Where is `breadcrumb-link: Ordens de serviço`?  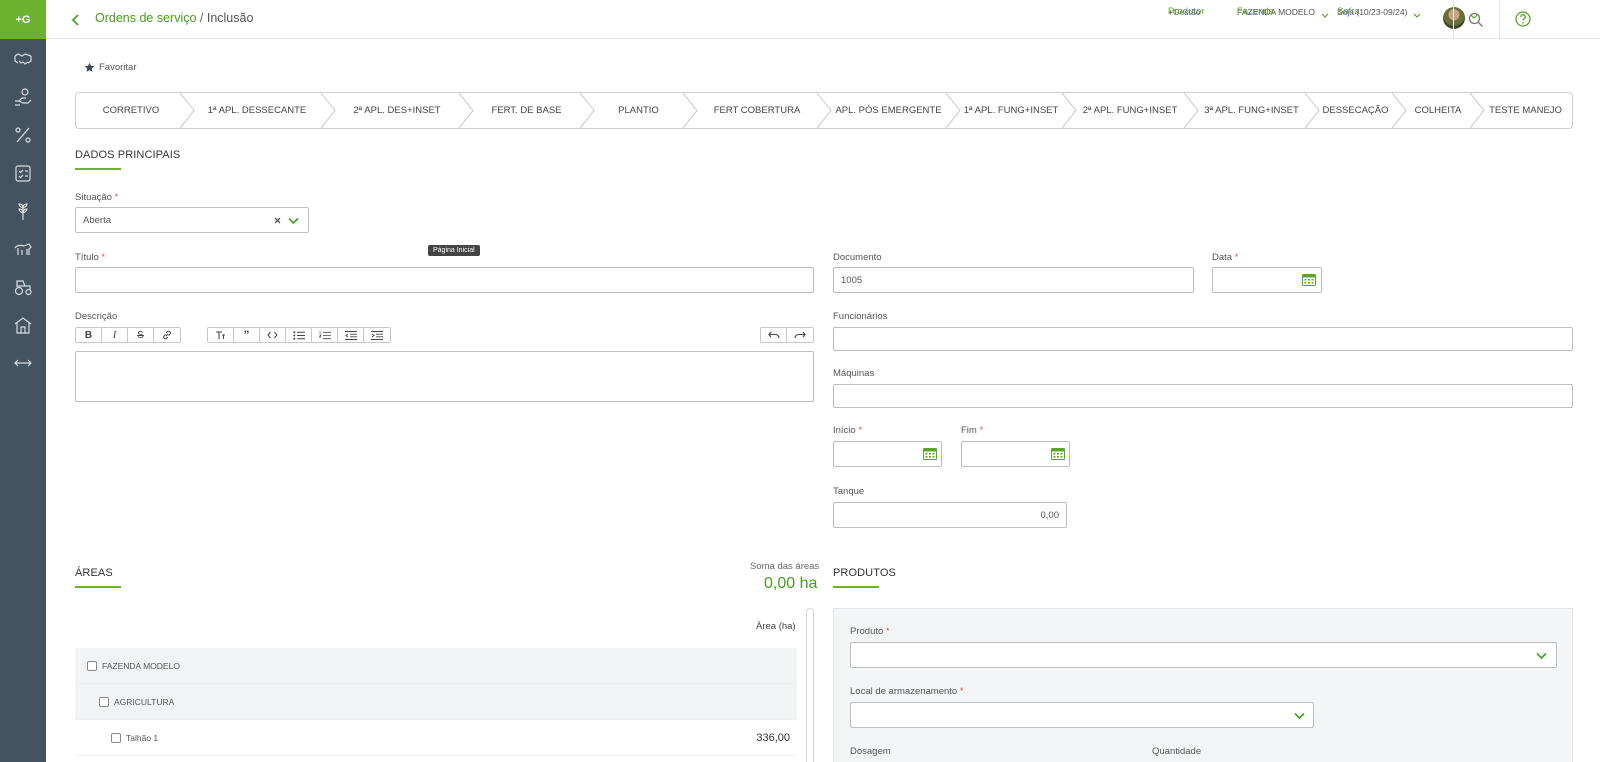 breadcrumb-link: Ordens de serviço is located at coordinates (145, 18).